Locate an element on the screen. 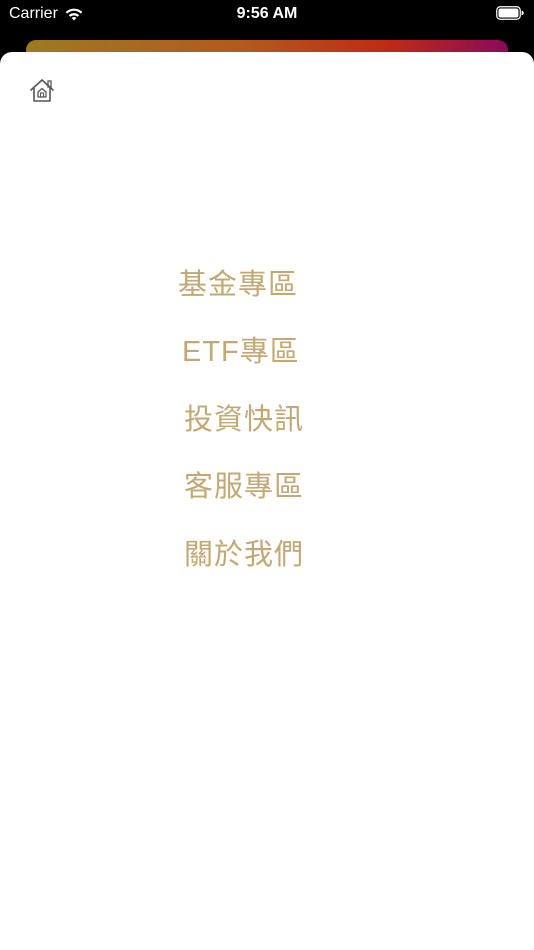 Image resolution: width=534 pixels, height=950 pixels. menu-item-customer-service: 客服專區 is located at coordinates (244, 484).